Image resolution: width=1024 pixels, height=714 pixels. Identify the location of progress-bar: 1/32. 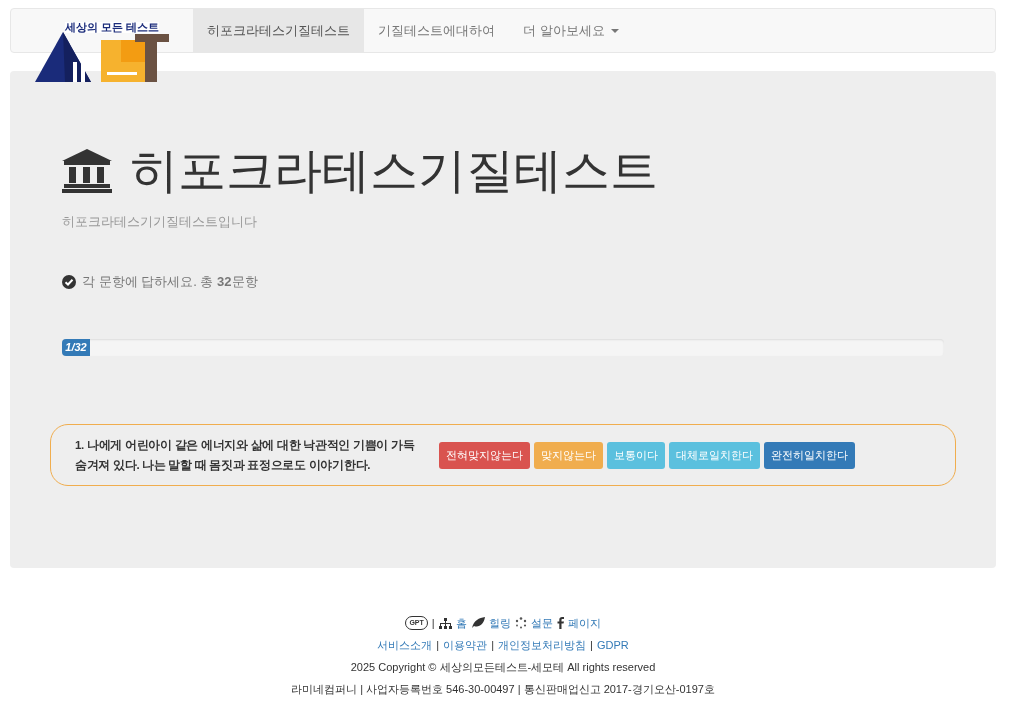
(76, 347).